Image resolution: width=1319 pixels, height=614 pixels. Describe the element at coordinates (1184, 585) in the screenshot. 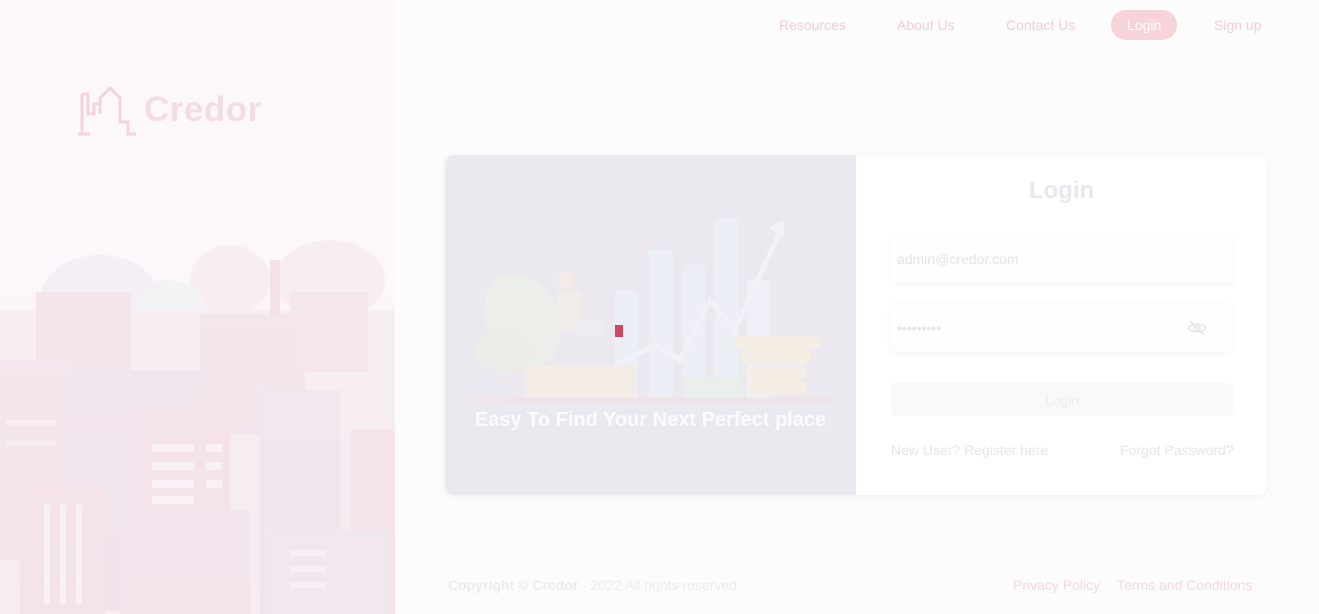

I see `terms-link: Terms and Conditions` at that location.